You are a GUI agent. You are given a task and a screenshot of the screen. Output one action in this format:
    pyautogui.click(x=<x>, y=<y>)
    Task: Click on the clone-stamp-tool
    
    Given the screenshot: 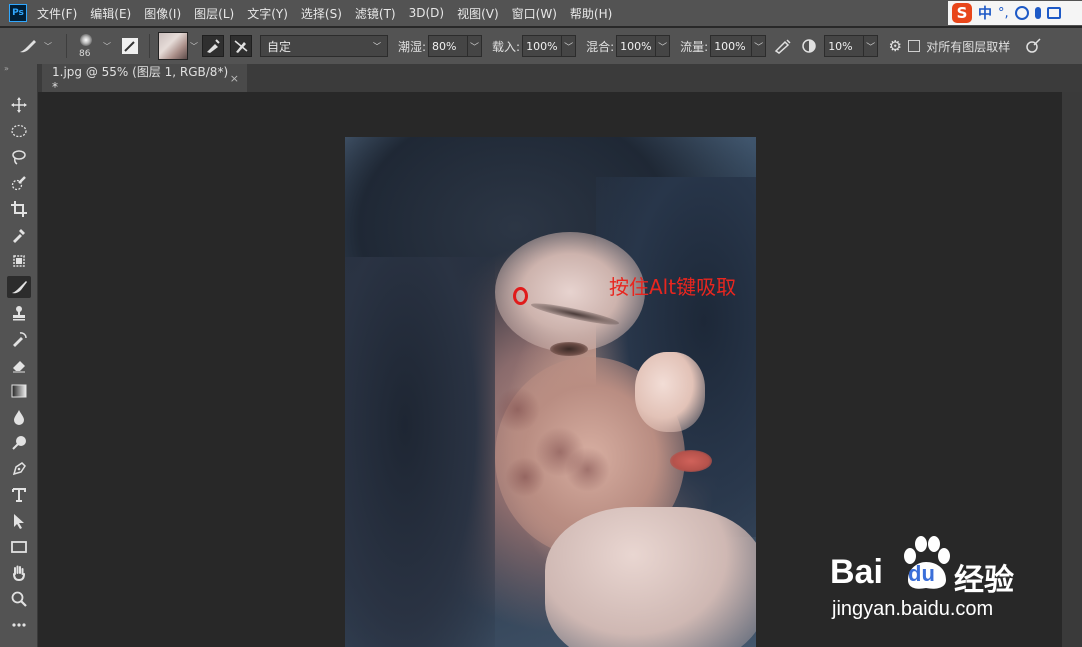 What is the action you would take?
    pyautogui.click(x=19, y=313)
    